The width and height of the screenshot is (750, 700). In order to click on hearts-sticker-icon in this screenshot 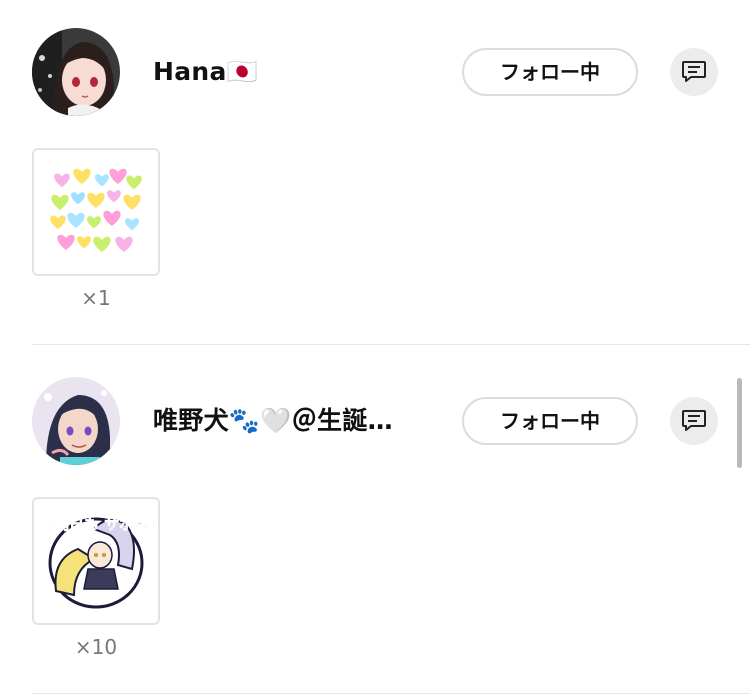, I will do `click(96, 210)`.